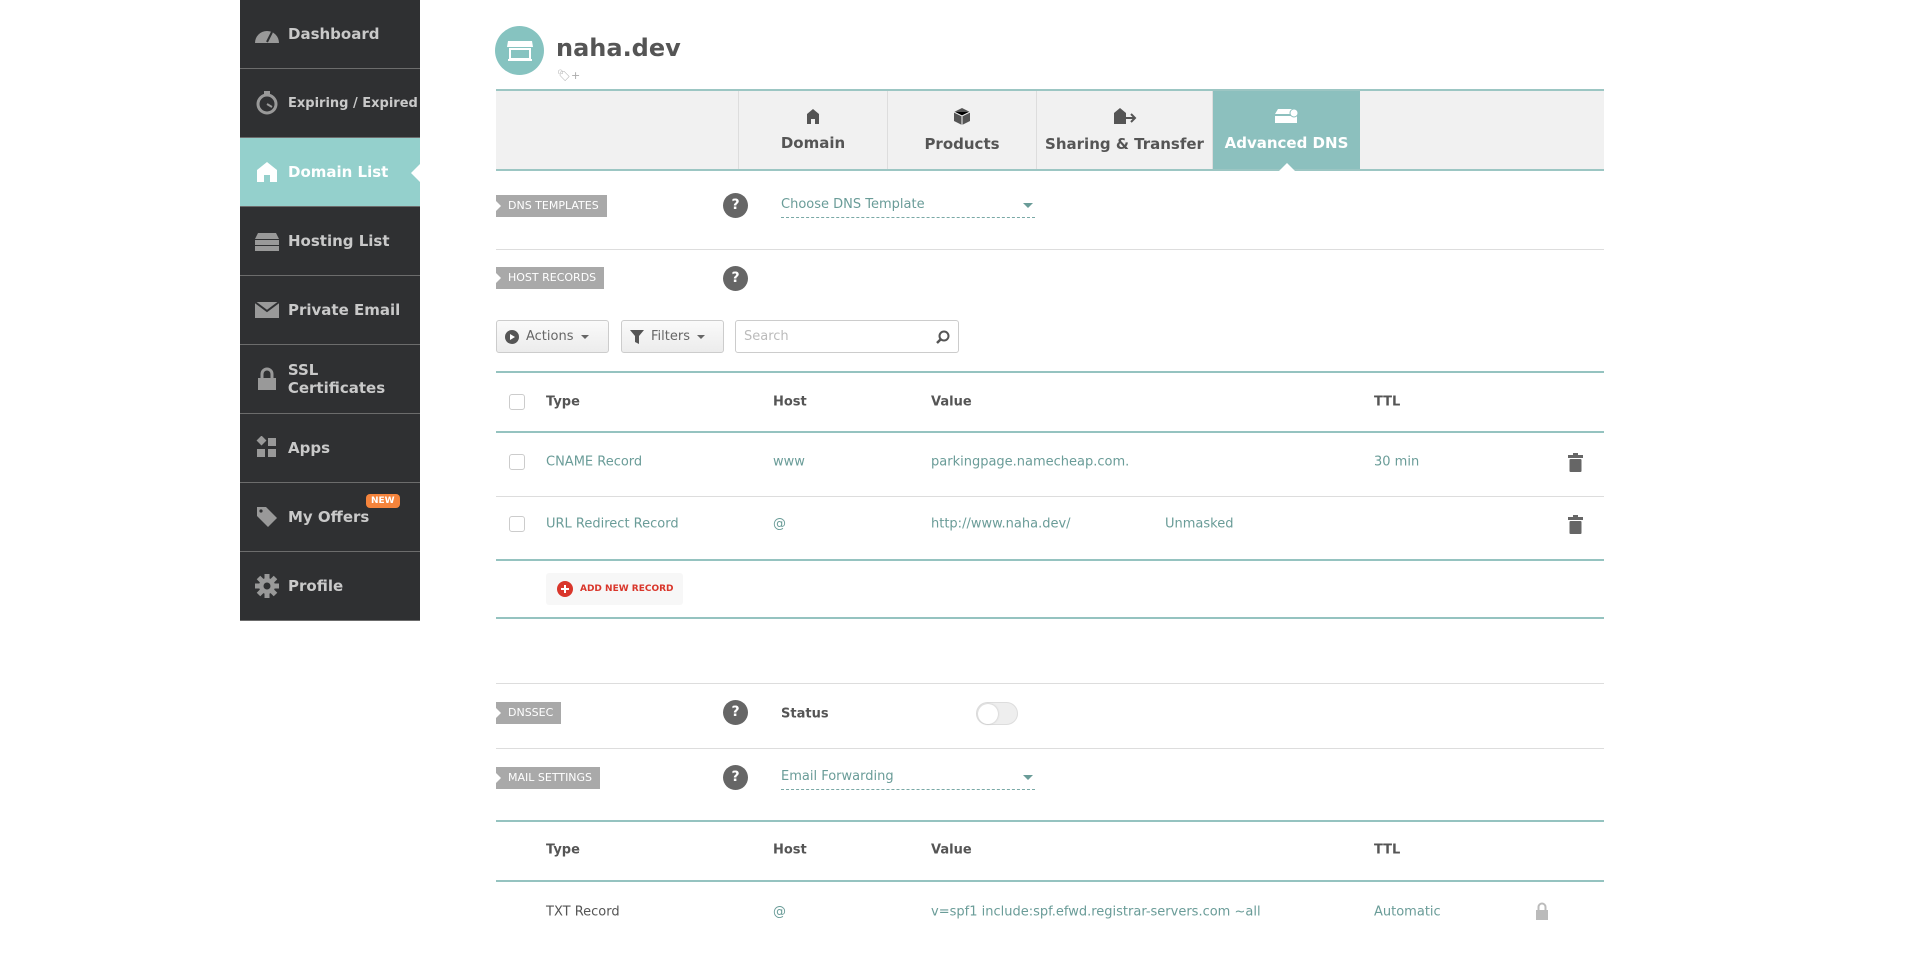 Image resolution: width=1920 pixels, height=969 pixels. Describe the element at coordinates (962, 144) in the screenshot. I see `tab-label: Products` at that location.